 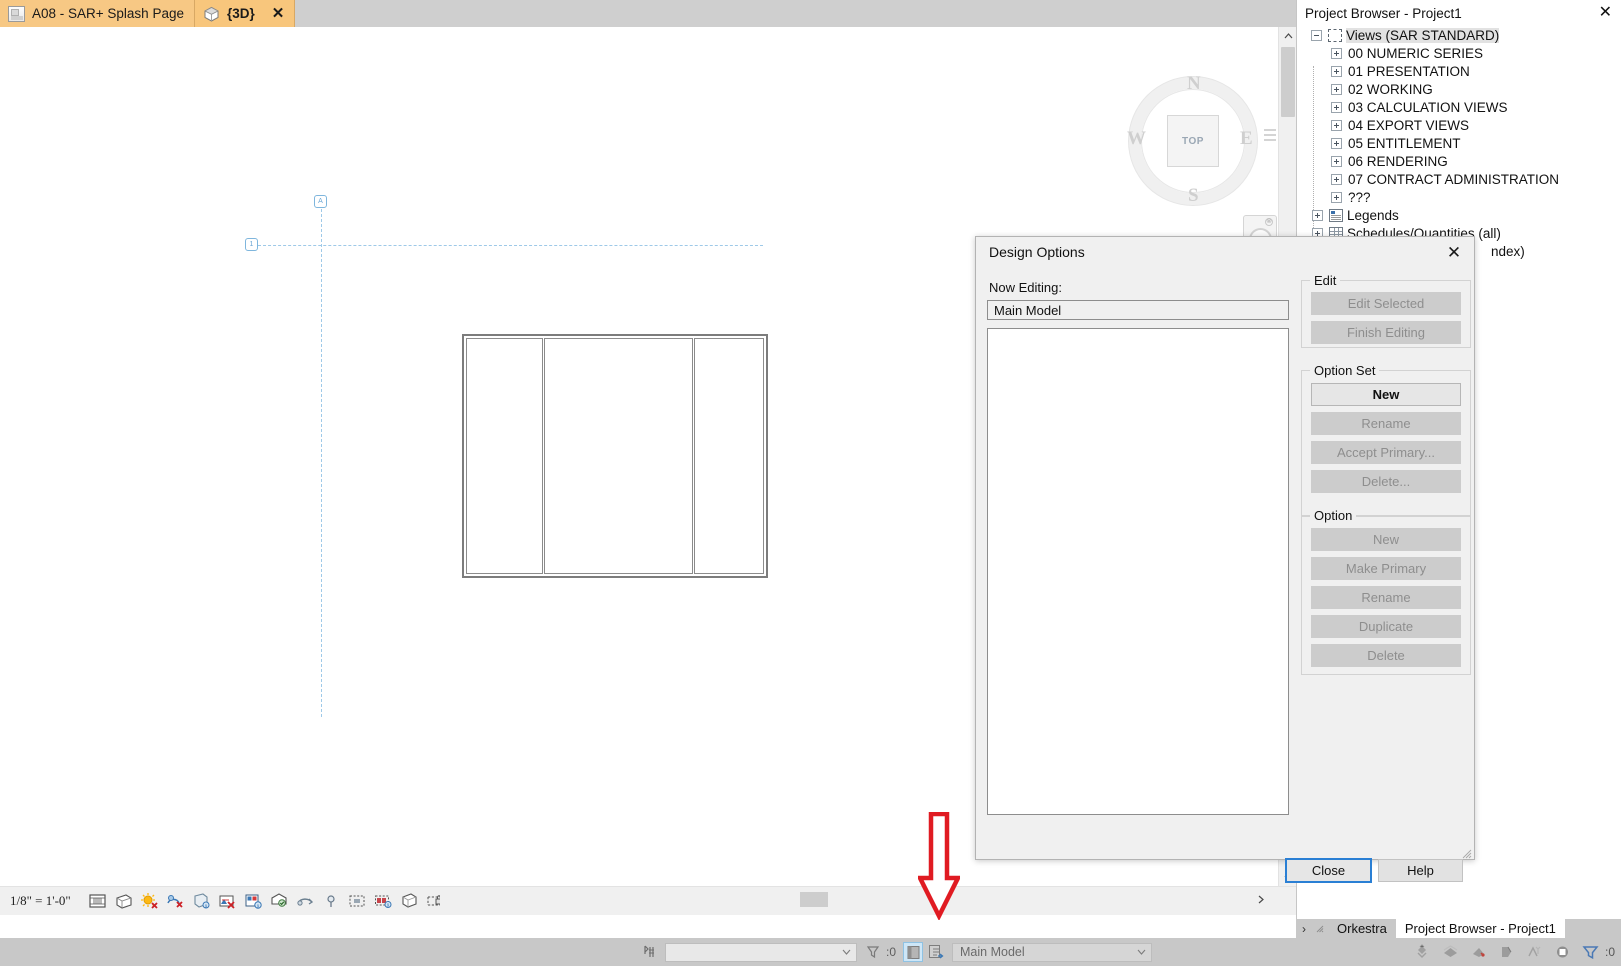 I want to click on now-editing-field: Main Model, so click(x=1138, y=310).